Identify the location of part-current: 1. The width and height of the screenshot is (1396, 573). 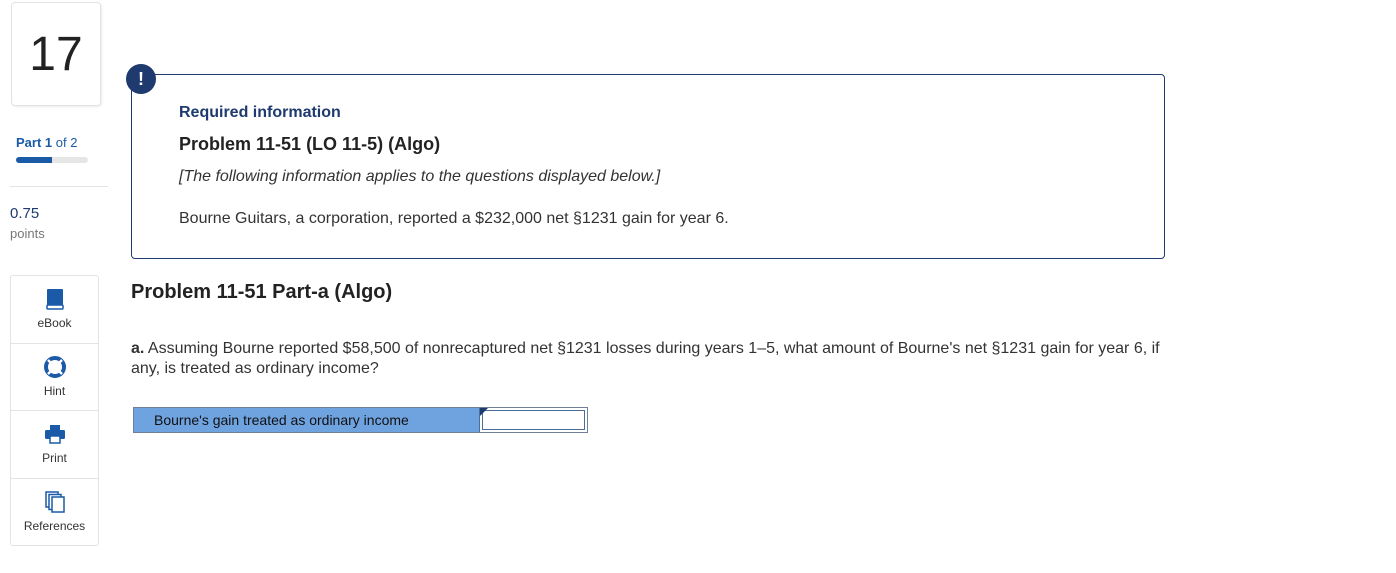
(48, 142).